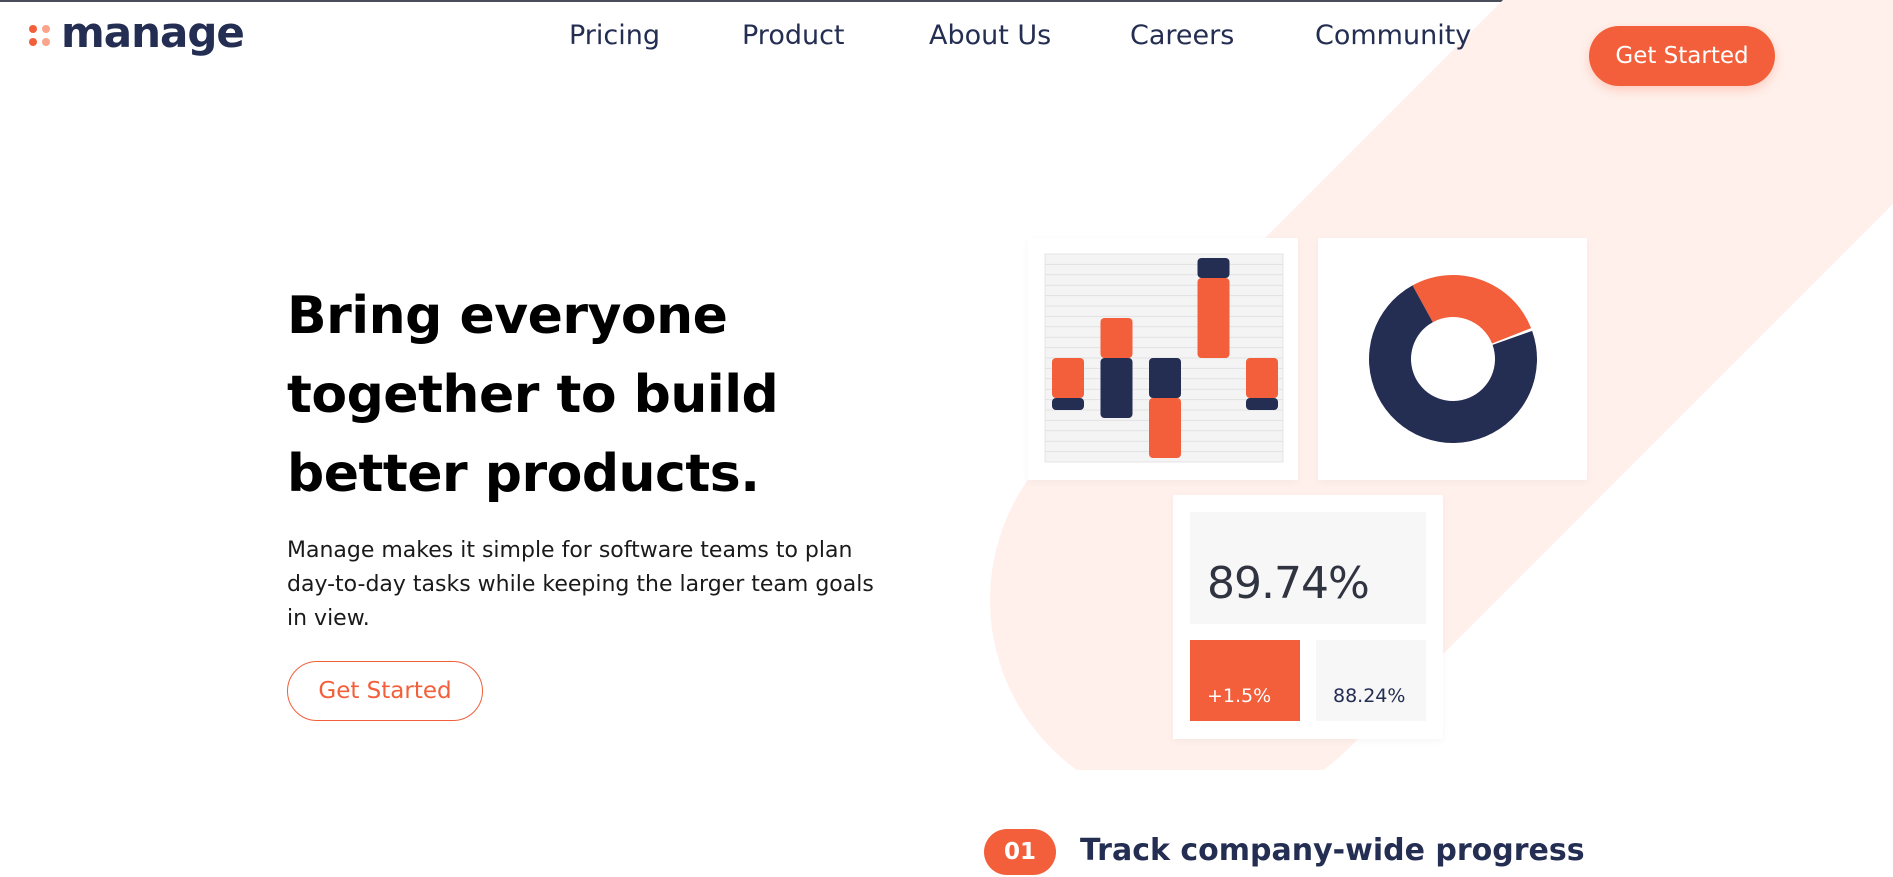 Image resolution: width=1893 pixels, height=877 pixels. Describe the element at coordinates (1472, 309) in the screenshot. I see `donut-segment-orange` at that location.